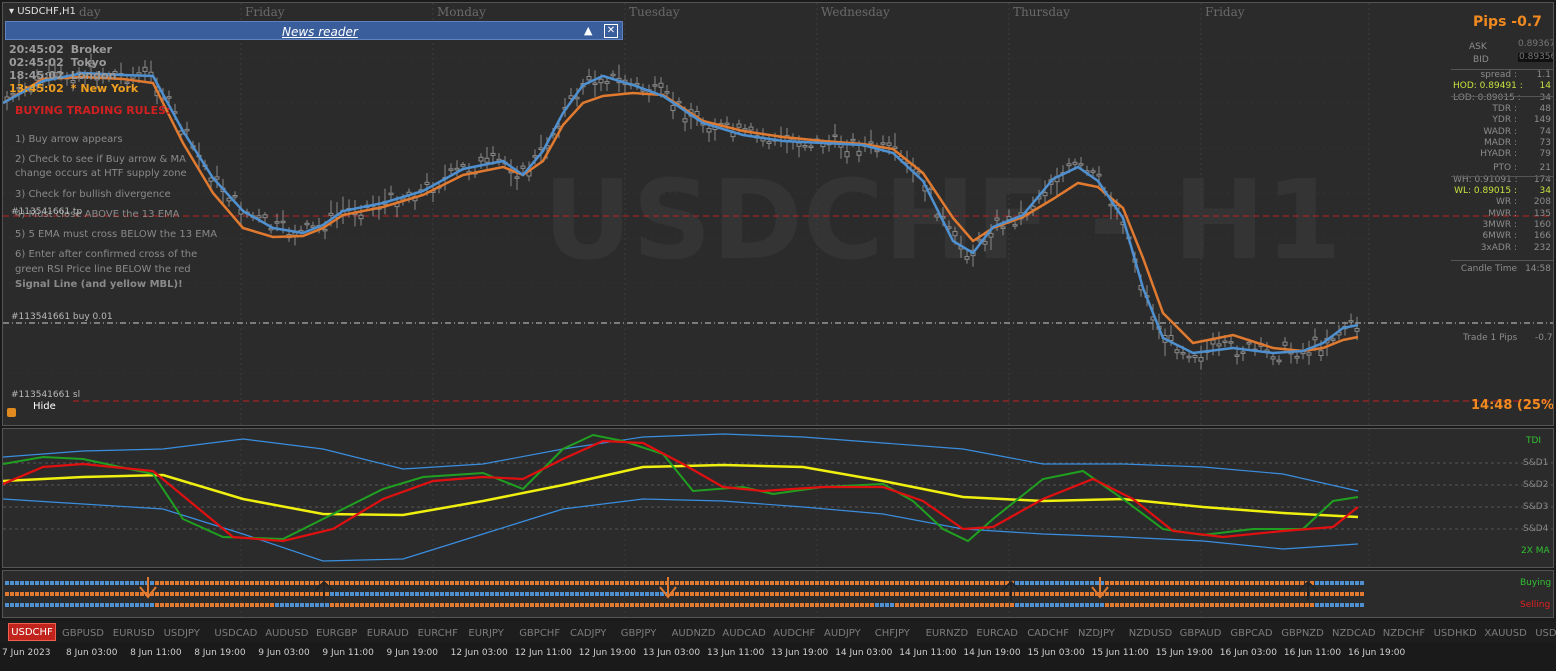  What do you see at coordinates (694, 633) in the screenshot?
I see `symbol-tab: AUDNZD` at bounding box center [694, 633].